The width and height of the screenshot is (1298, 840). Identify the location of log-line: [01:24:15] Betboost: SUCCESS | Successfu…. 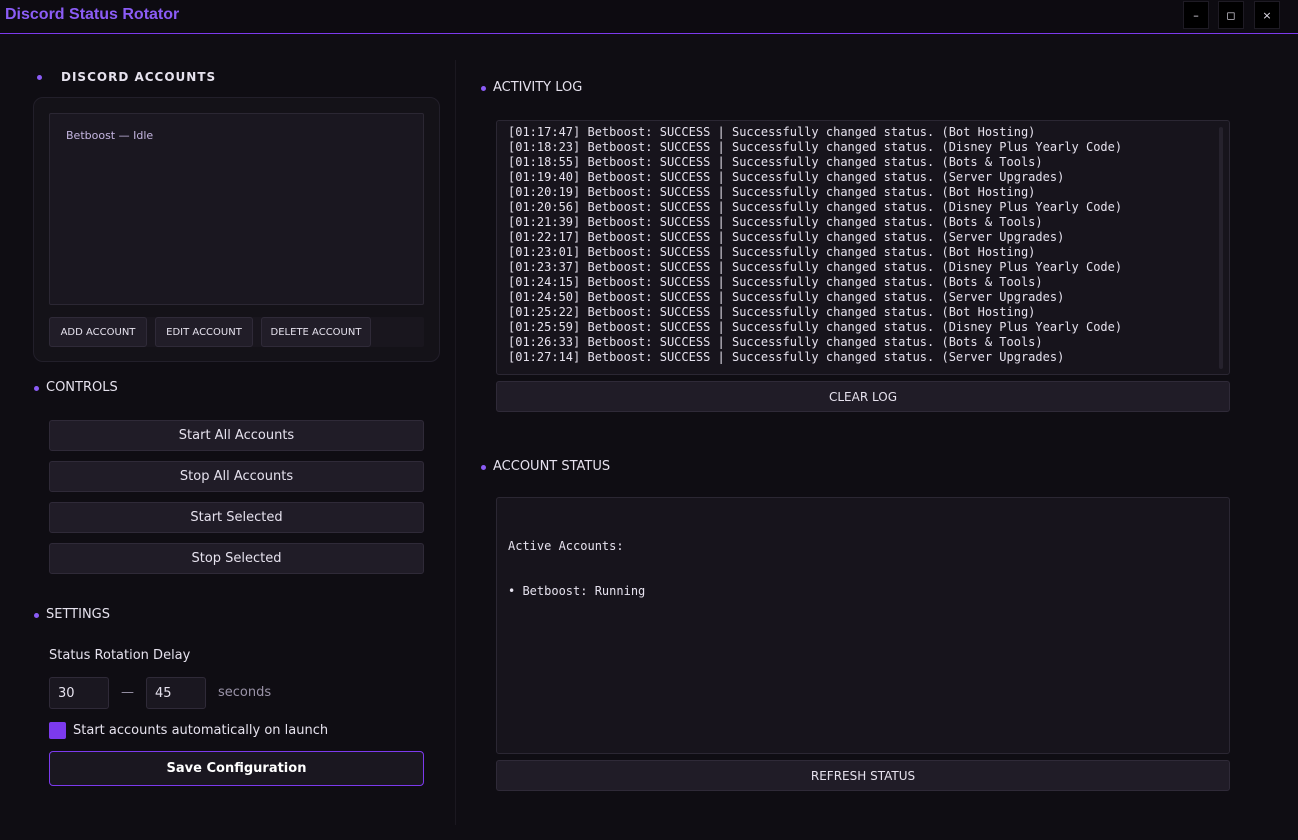
(775, 282).